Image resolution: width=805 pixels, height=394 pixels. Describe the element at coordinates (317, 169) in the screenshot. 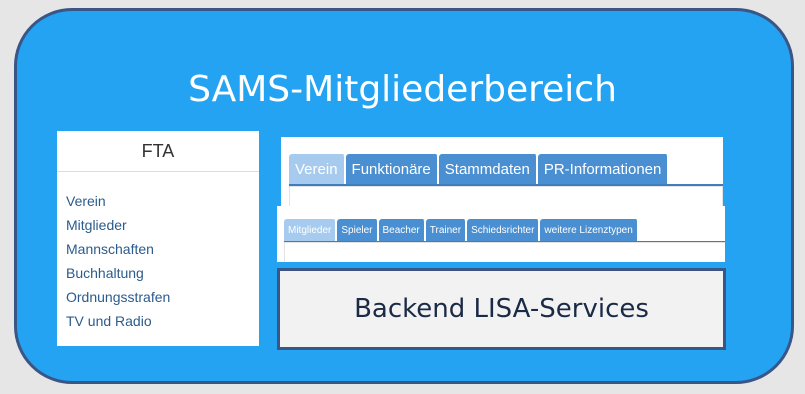

I see `tab-verein: Verein` at that location.